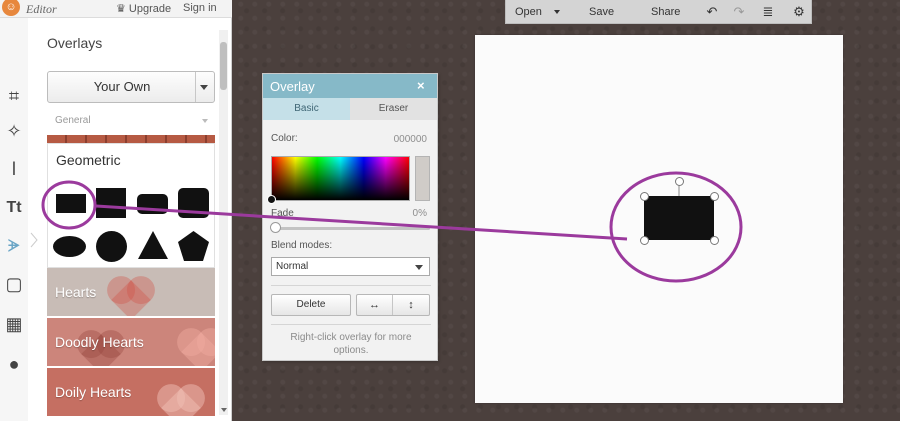  I want to click on share-button: Share, so click(665, 12).